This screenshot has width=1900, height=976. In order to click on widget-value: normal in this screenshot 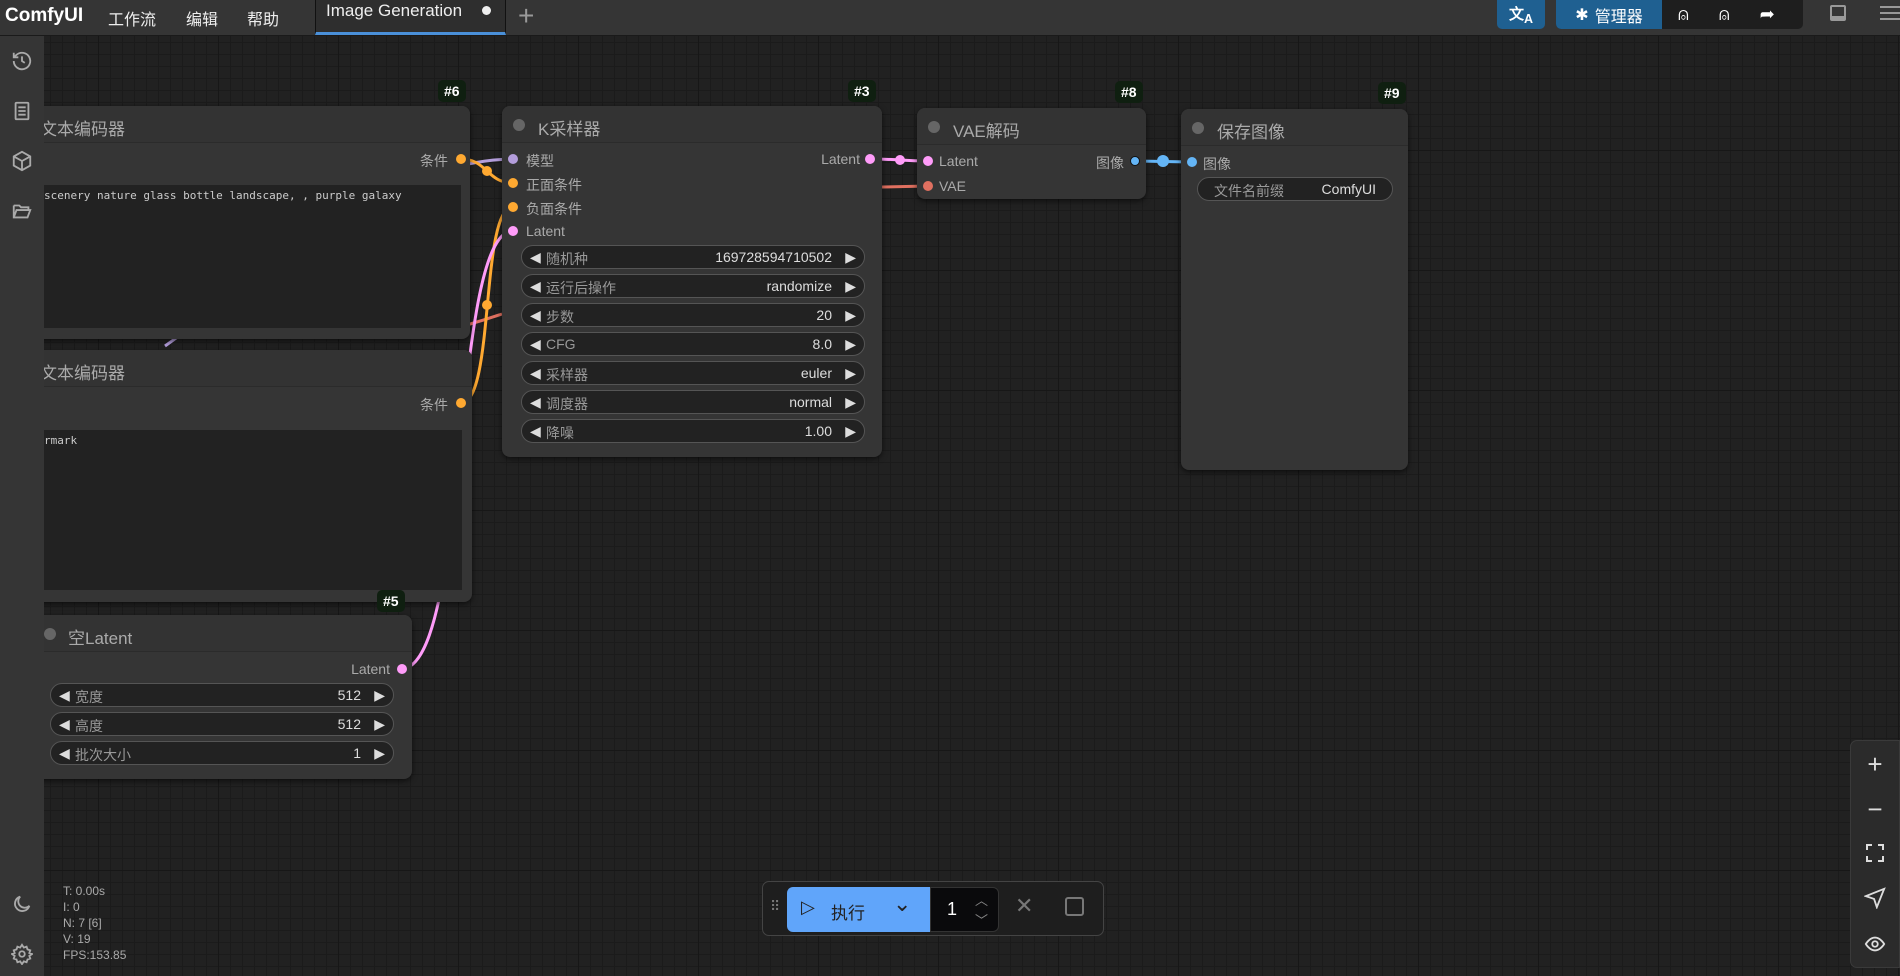, I will do `click(810, 402)`.